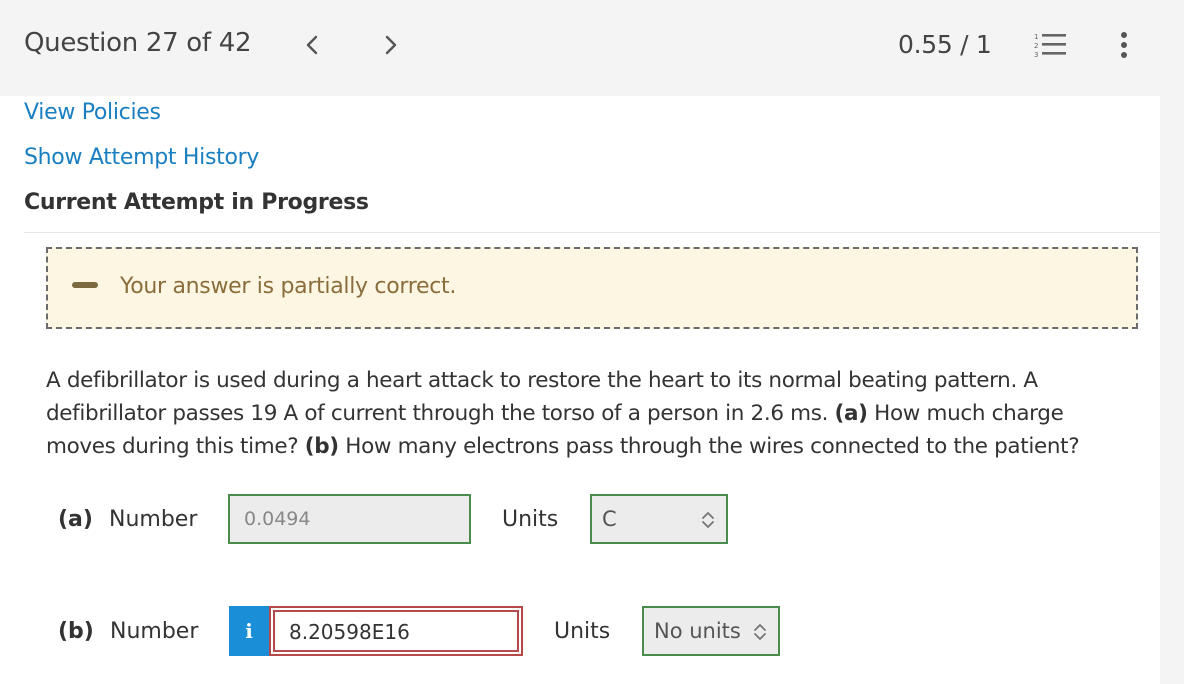  I want to click on part-b-number-input: 8.20598E16, so click(396, 631).